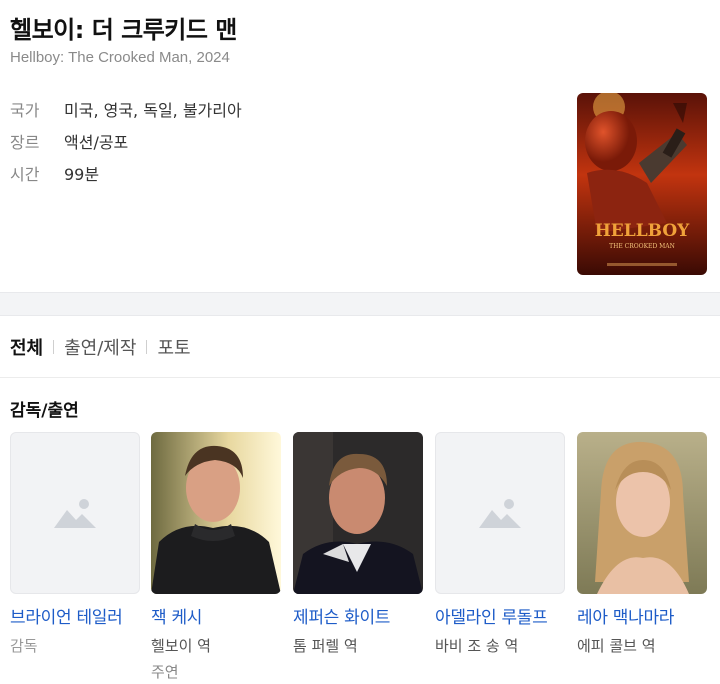 The height and width of the screenshot is (684, 720). Describe the element at coordinates (25, 110) in the screenshot. I see `info-label-country: 국가` at that location.